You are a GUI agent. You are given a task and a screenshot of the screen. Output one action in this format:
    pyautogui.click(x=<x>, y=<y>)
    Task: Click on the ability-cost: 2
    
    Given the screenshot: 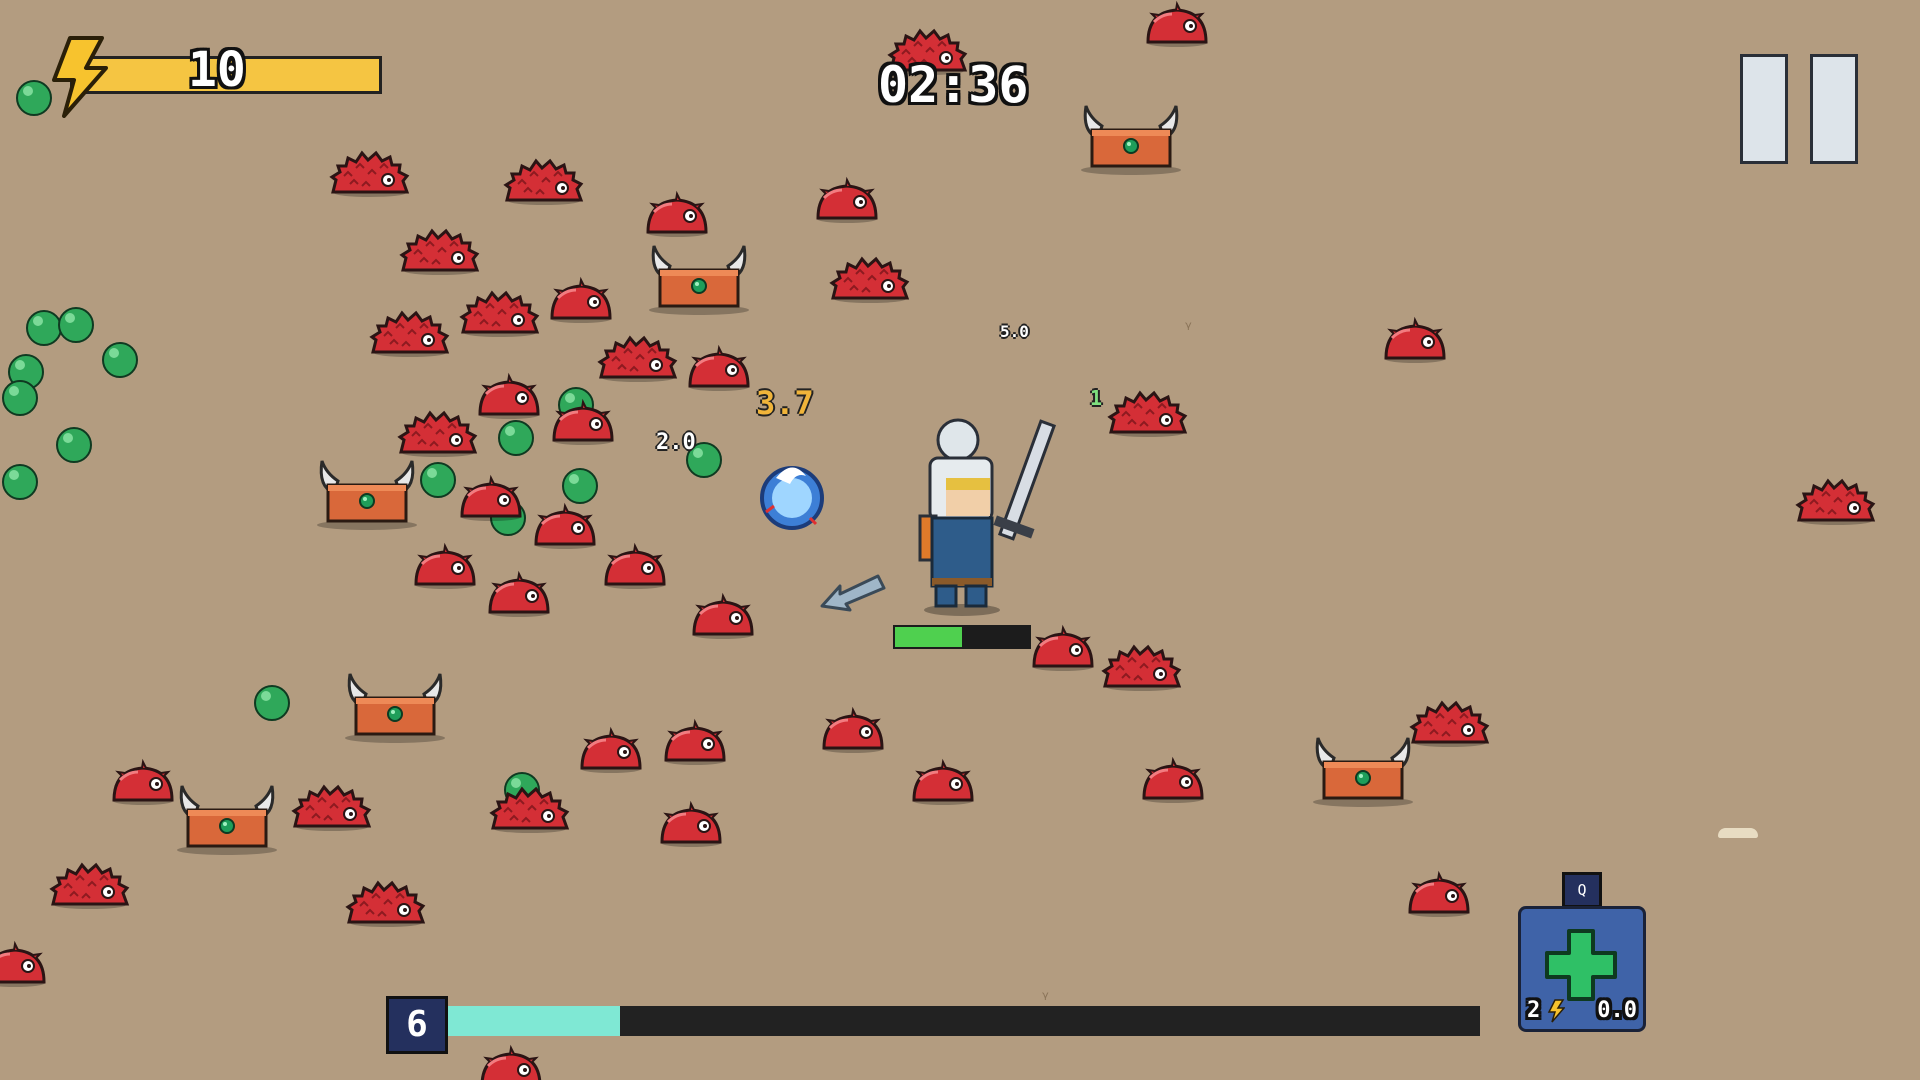 What is the action you would take?
    pyautogui.click(x=1534, y=1010)
    